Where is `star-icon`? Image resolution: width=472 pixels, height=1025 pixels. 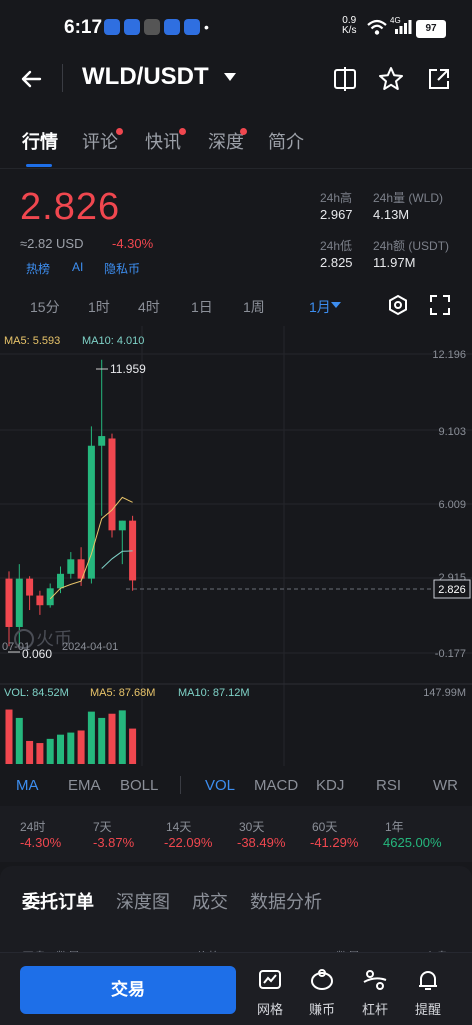 star-icon is located at coordinates (391, 79).